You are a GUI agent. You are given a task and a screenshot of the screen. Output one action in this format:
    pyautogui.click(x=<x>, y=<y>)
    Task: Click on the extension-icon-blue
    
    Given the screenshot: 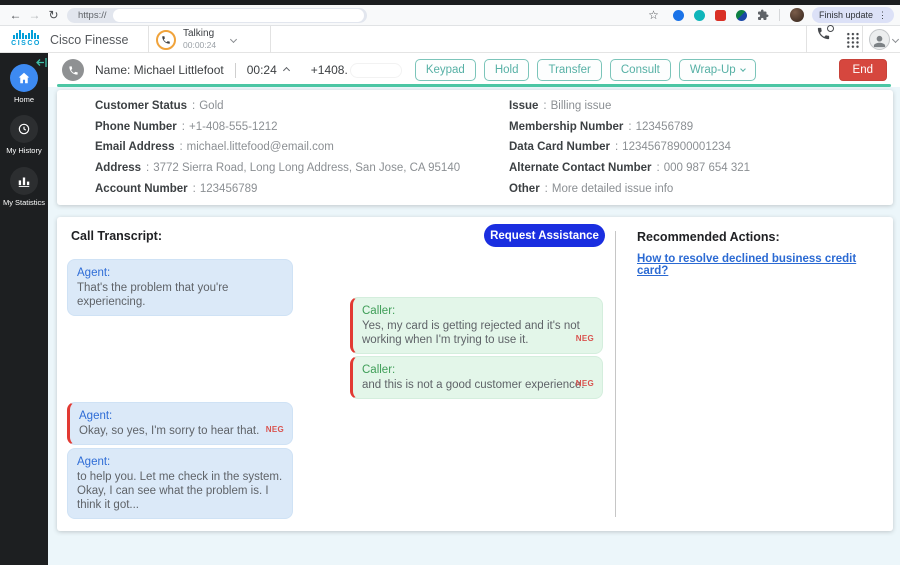 What is the action you would take?
    pyautogui.click(x=678, y=15)
    